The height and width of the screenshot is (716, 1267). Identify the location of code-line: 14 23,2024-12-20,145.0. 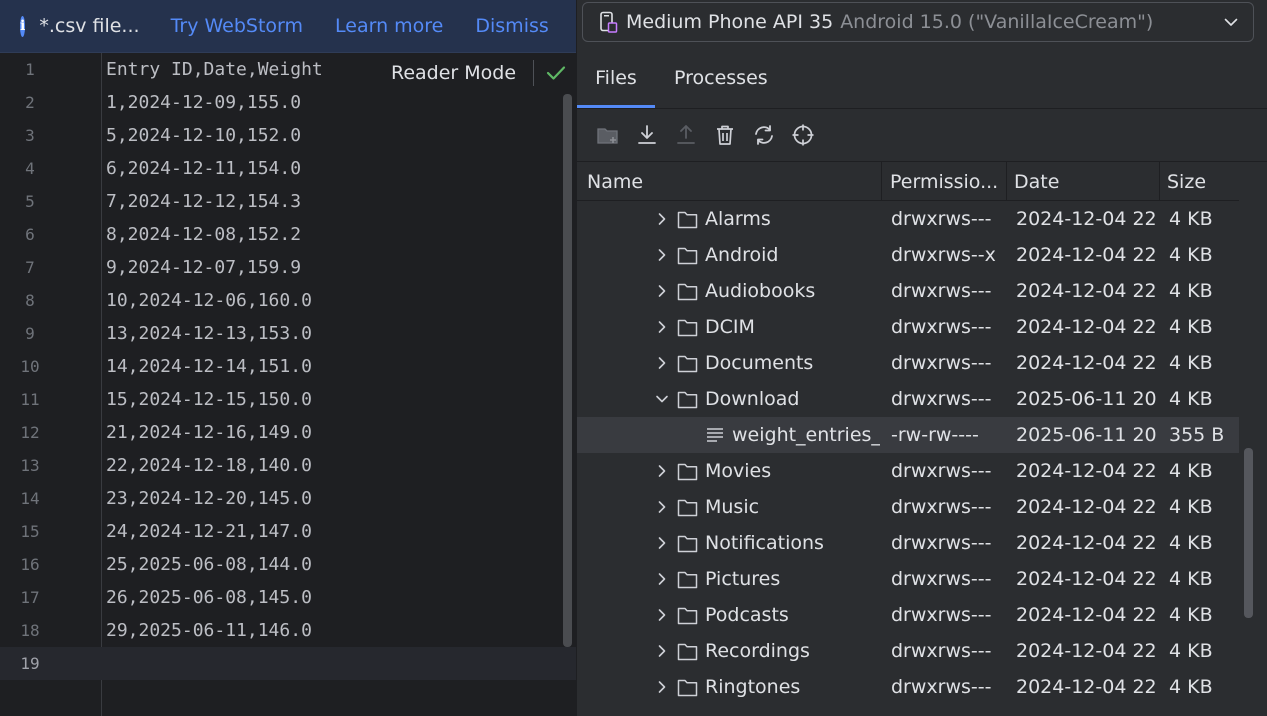
(288, 498).